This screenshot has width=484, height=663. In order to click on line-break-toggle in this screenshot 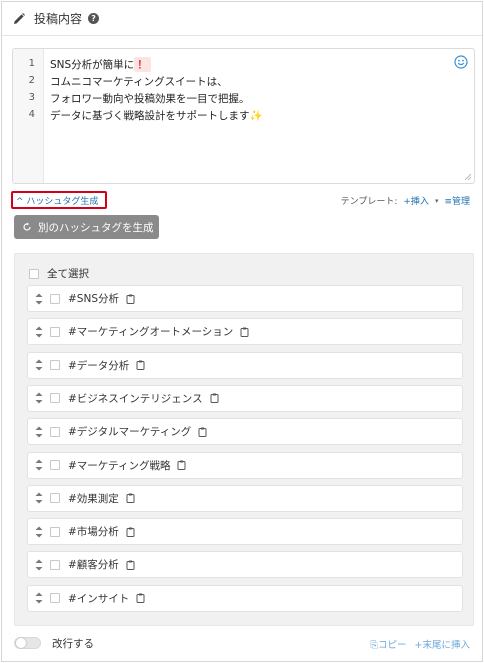, I will do `click(27, 643)`.